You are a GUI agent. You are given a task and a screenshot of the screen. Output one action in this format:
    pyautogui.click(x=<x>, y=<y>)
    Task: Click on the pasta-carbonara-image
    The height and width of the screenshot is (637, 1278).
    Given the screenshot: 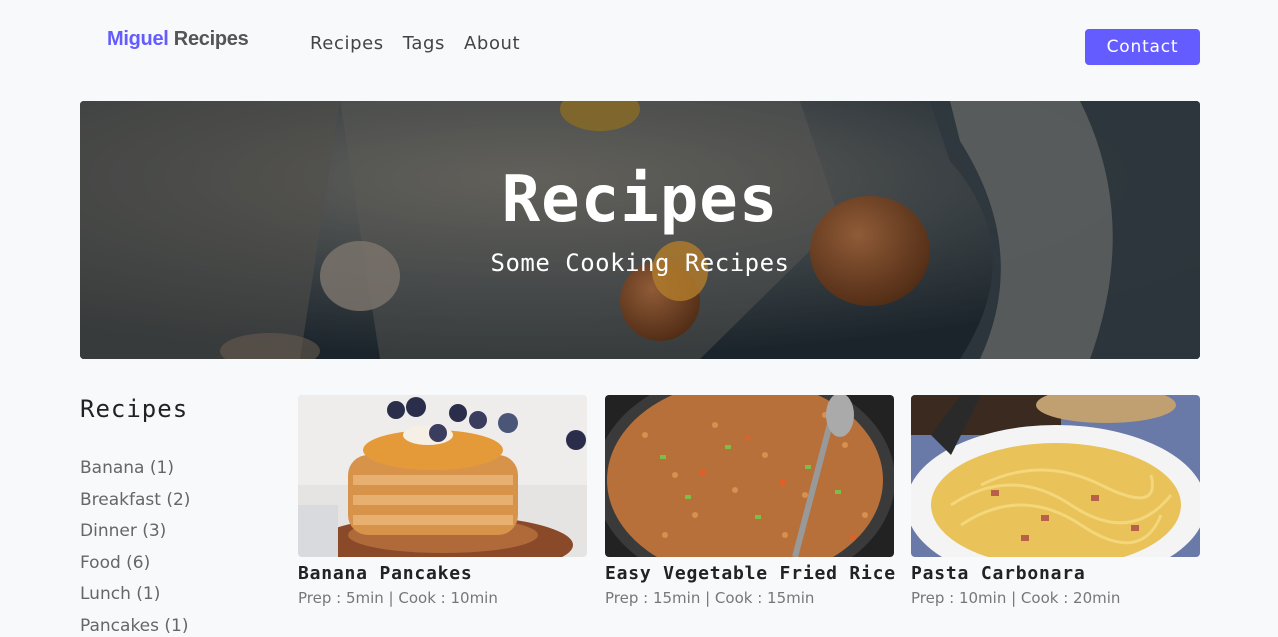 What is the action you would take?
    pyautogui.click(x=1055, y=476)
    